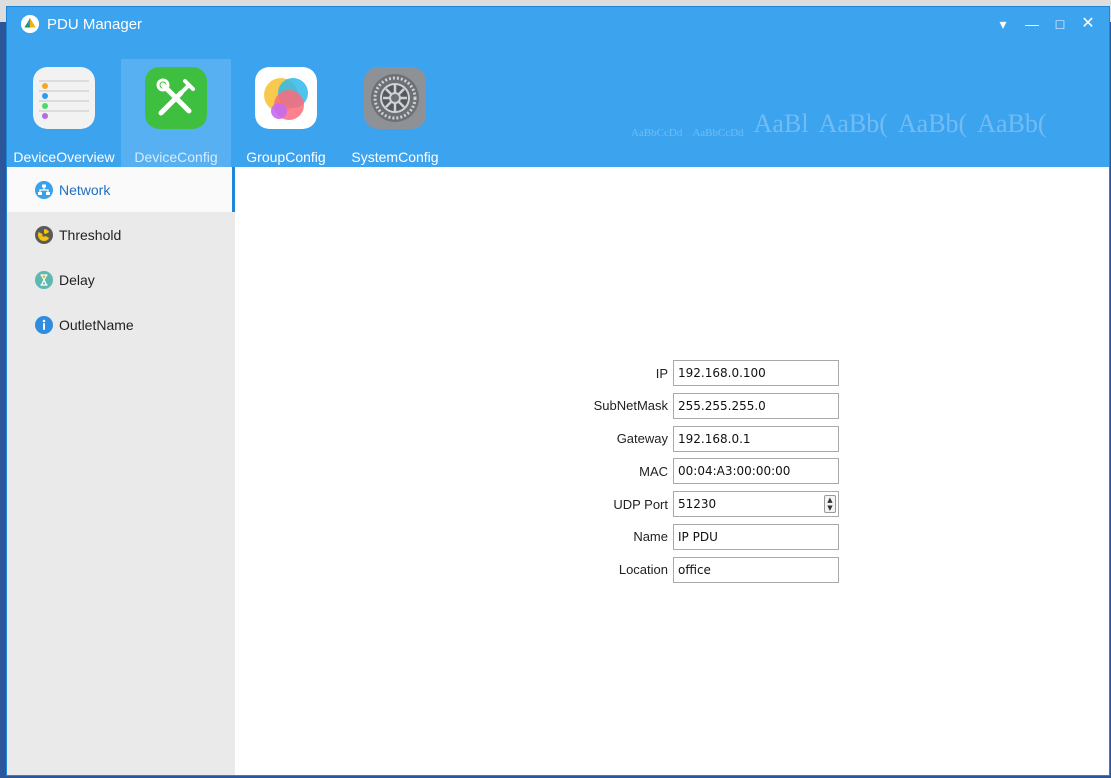 The height and width of the screenshot is (778, 1111). Describe the element at coordinates (558, 24) in the screenshot. I see `title-bar: PDU Manager ▾ — □ ✕` at that location.